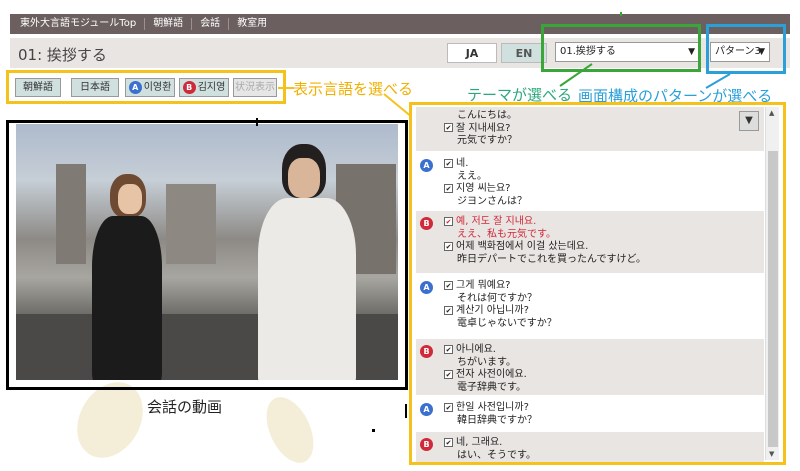  Describe the element at coordinates (255, 87) in the screenshot. I see `show-status-button: 状況表示` at that location.